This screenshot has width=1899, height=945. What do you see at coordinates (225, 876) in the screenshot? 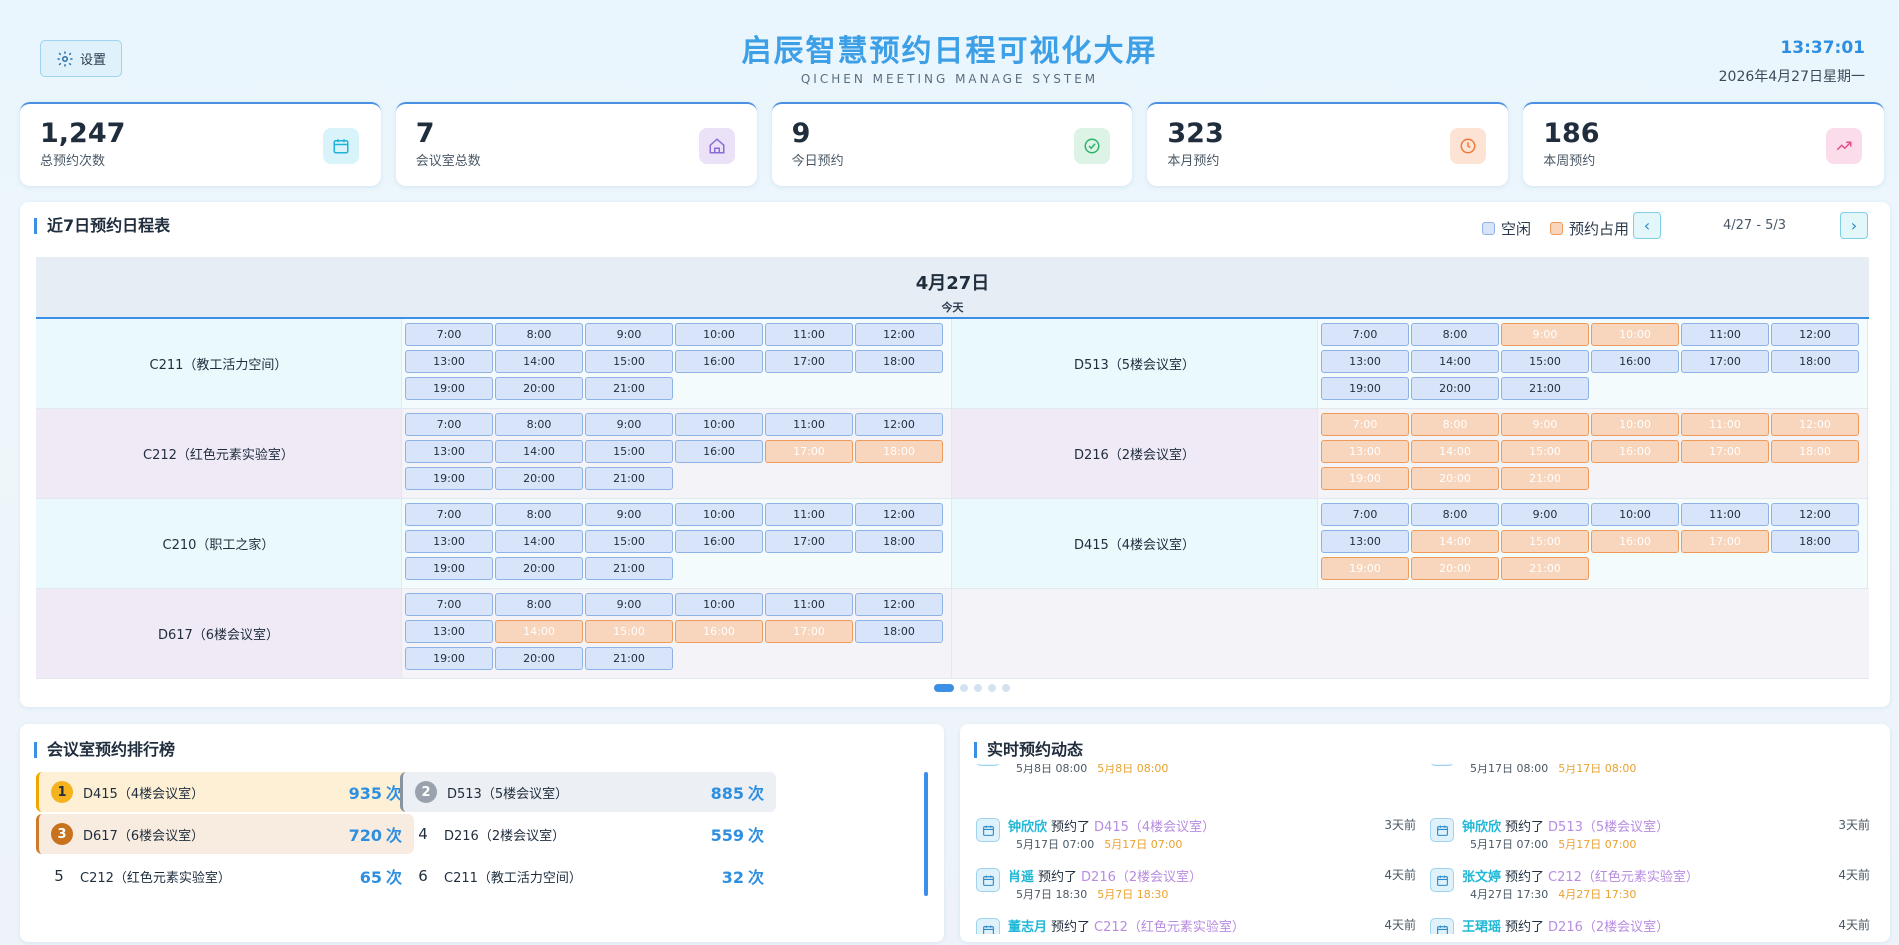
I see `ranking-item: 5 C212（红色元素实验室） 65 次` at bounding box center [225, 876].